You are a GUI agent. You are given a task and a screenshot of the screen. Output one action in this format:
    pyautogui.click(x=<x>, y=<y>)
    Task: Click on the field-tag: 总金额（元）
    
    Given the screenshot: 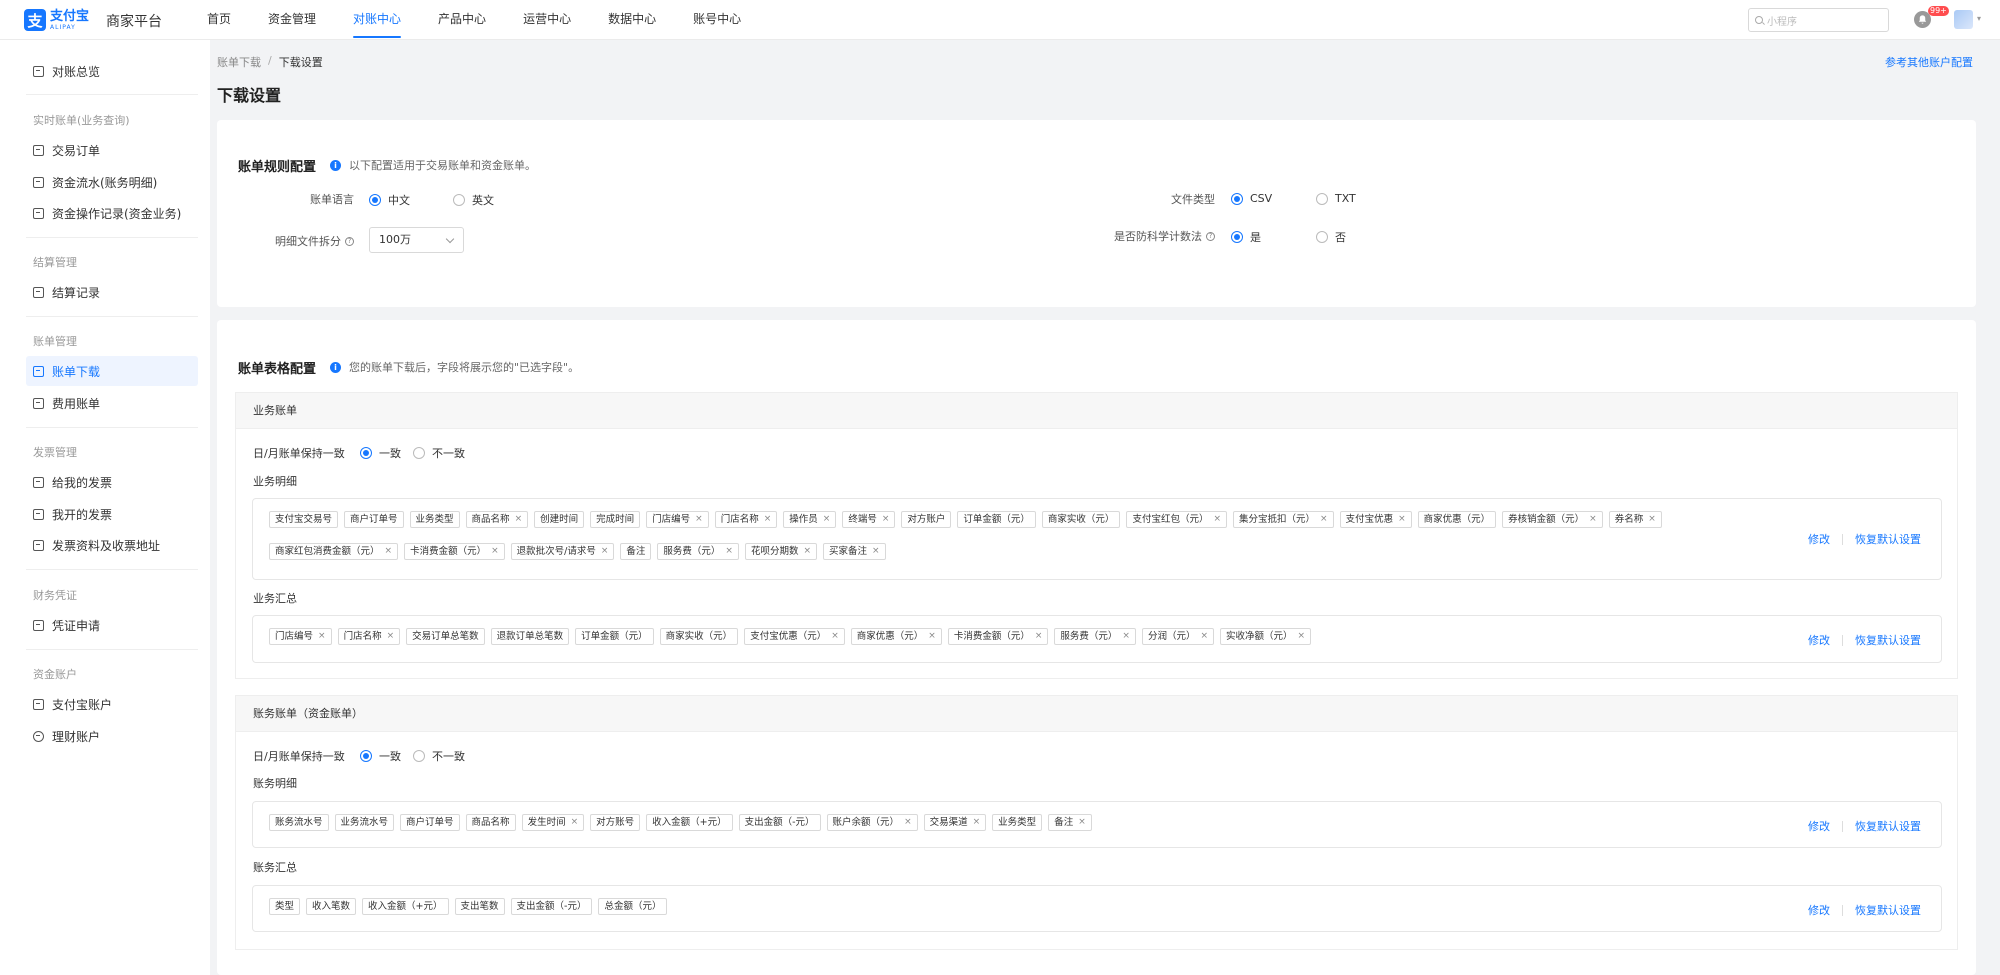 What is the action you would take?
    pyautogui.click(x=633, y=906)
    